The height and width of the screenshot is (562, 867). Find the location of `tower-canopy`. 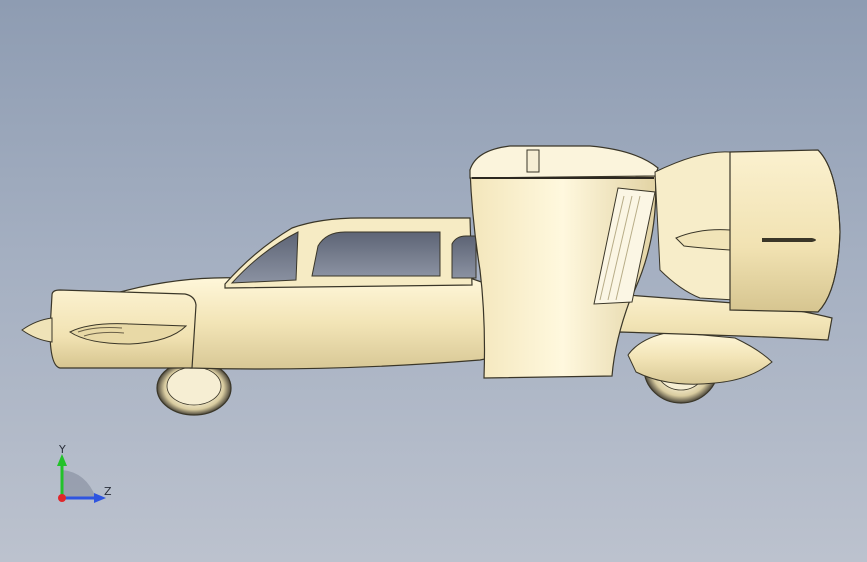

tower-canopy is located at coordinates (564, 162).